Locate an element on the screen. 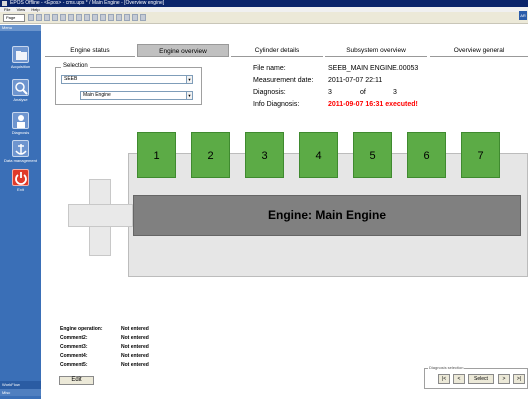  person-icon is located at coordinates (20, 120).